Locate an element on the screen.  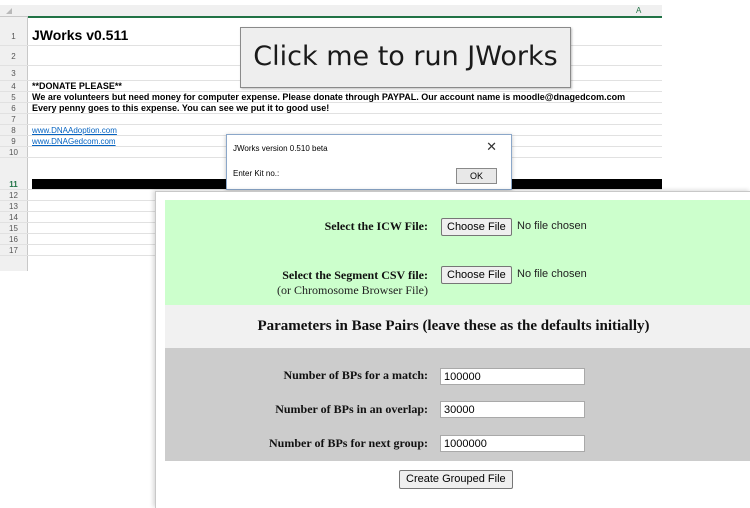
row-number: 13 is located at coordinates (13, 206).